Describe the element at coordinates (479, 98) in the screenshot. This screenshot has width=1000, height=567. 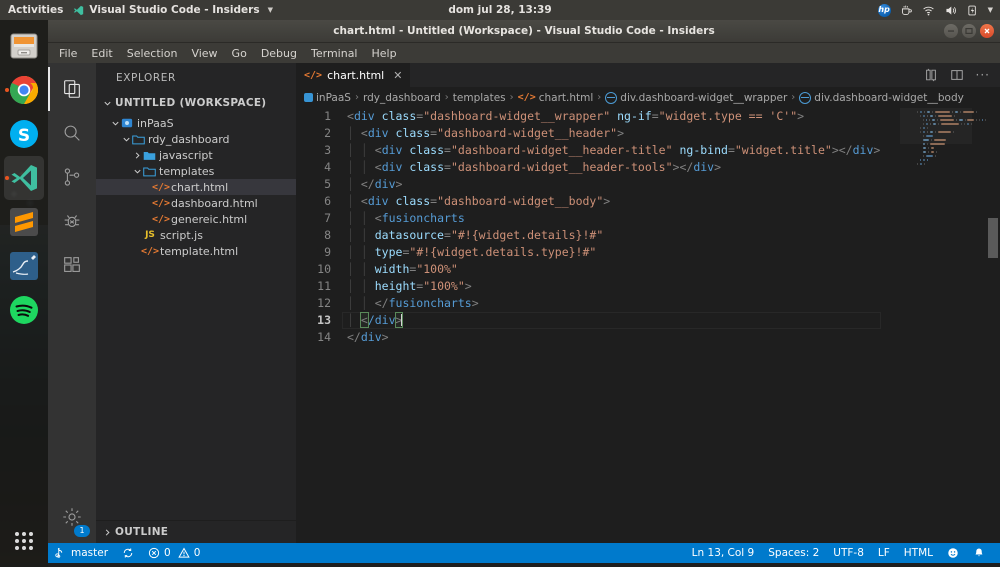
I see `breadcrumb-item-templates: templates` at that location.